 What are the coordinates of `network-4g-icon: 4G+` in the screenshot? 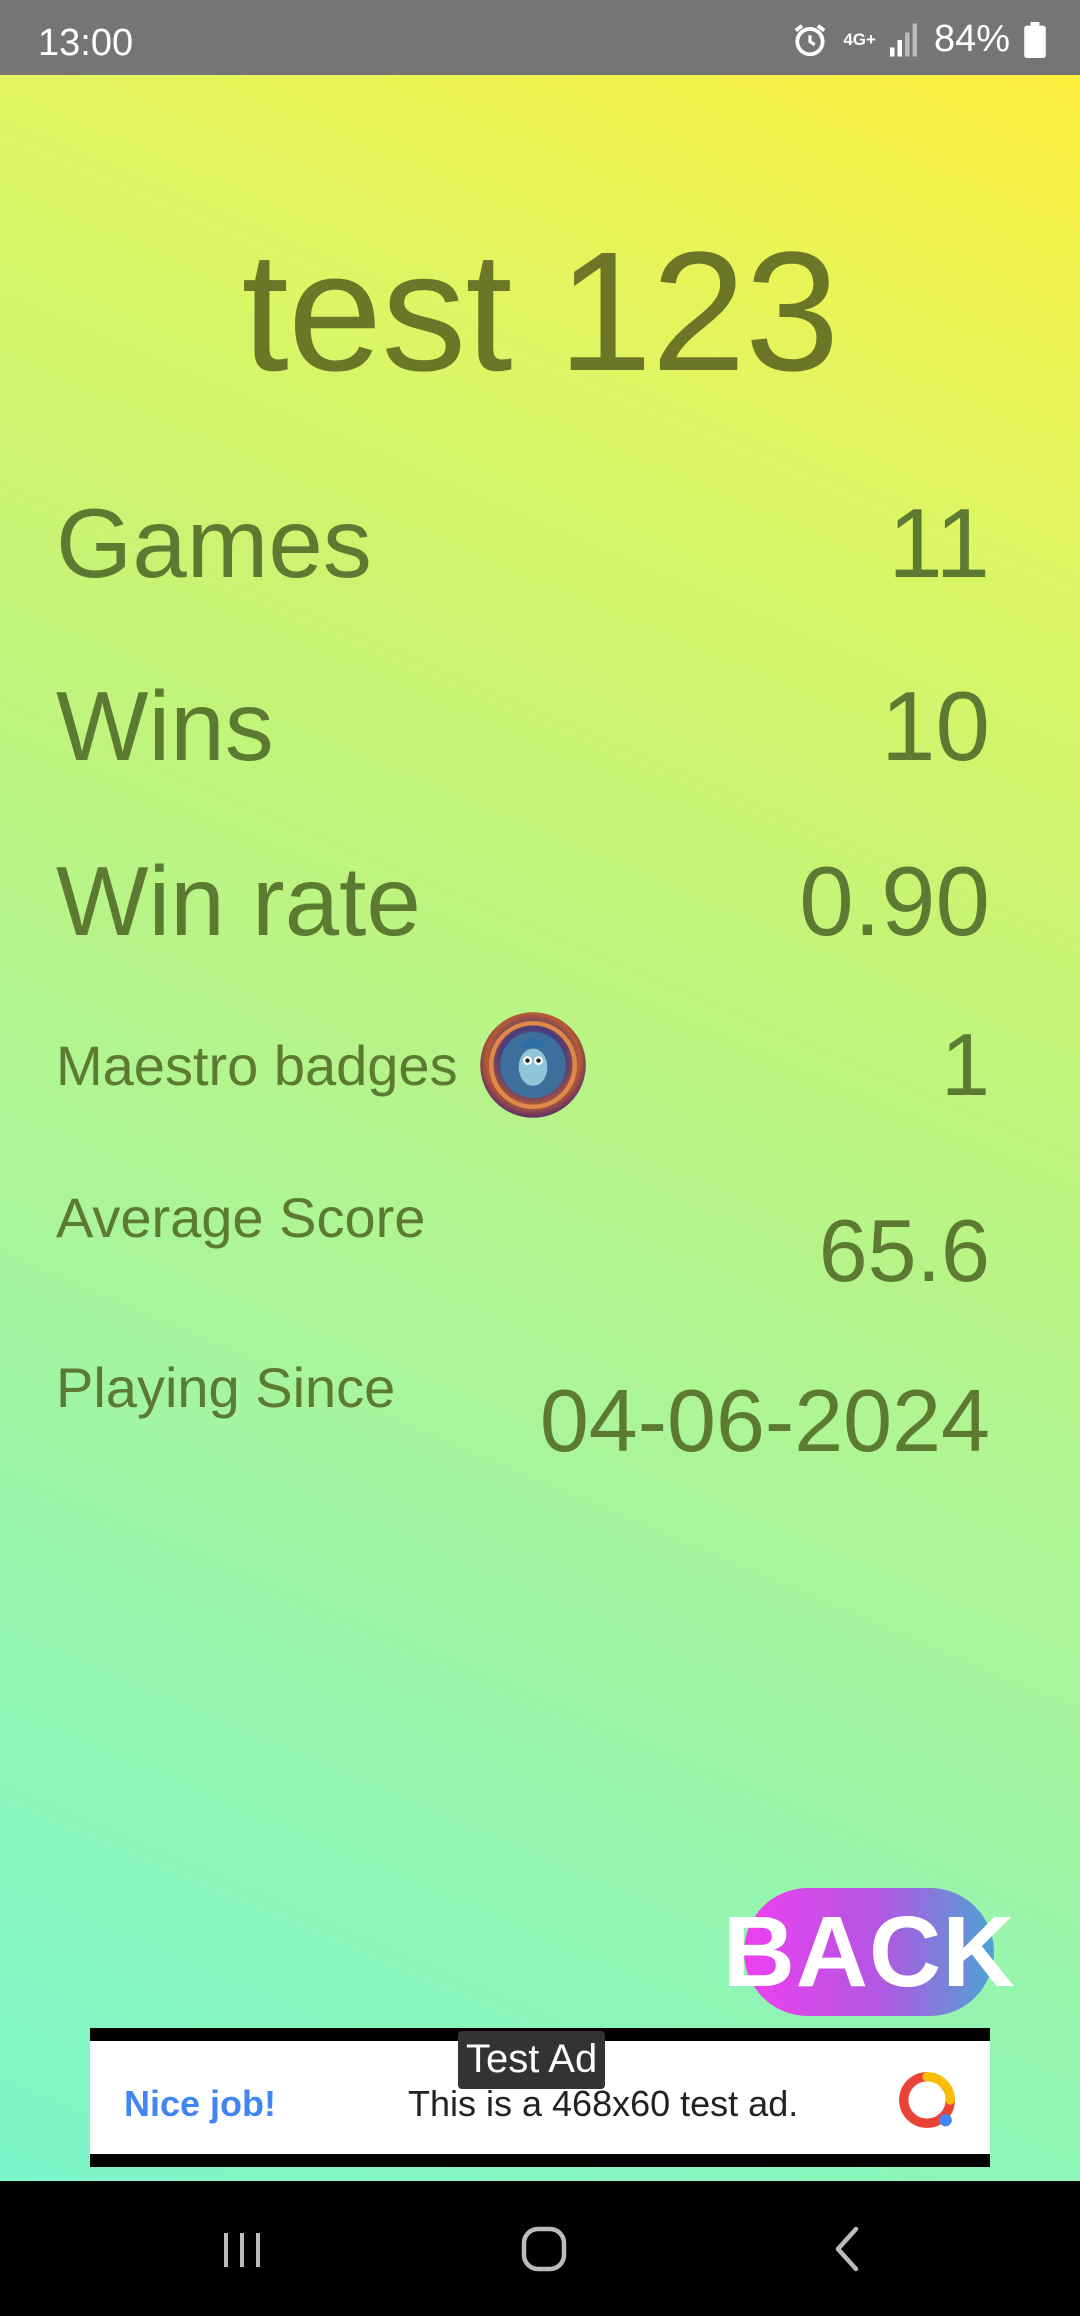 It's located at (859, 39).